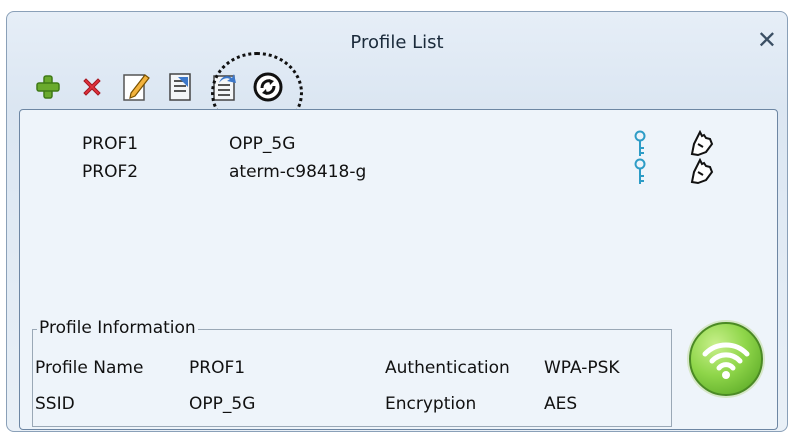 Image resolution: width=795 pixels, height=439 pixels. Describe the element at coordinates (702, 174) in the screenshot. I see `pointer-hand-icon` at that location.